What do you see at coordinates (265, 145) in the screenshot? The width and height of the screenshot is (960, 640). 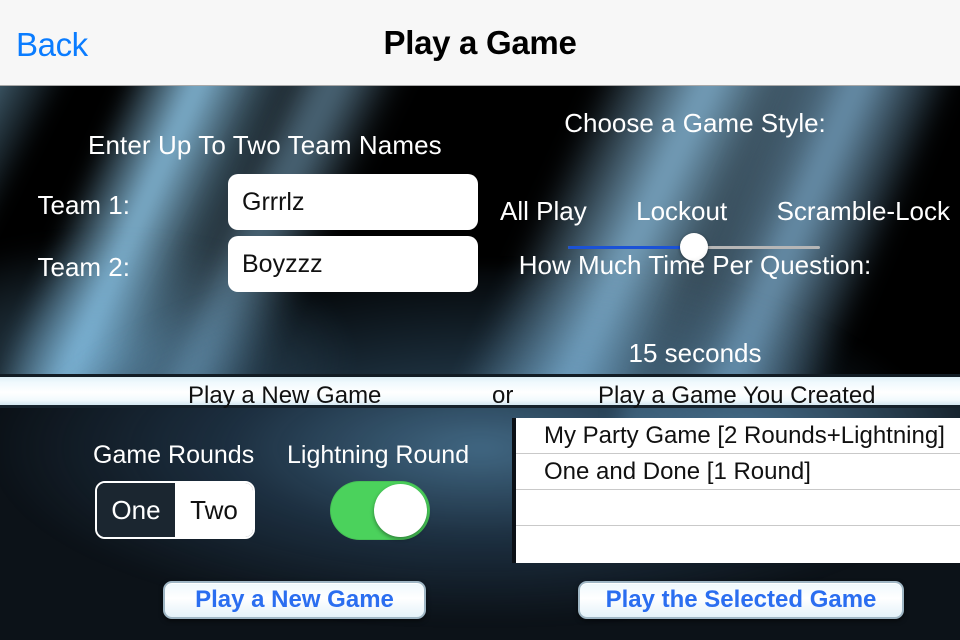 I see `team-names-heading: Enter Up To Two Team Names` at bounding box center [265, 145].